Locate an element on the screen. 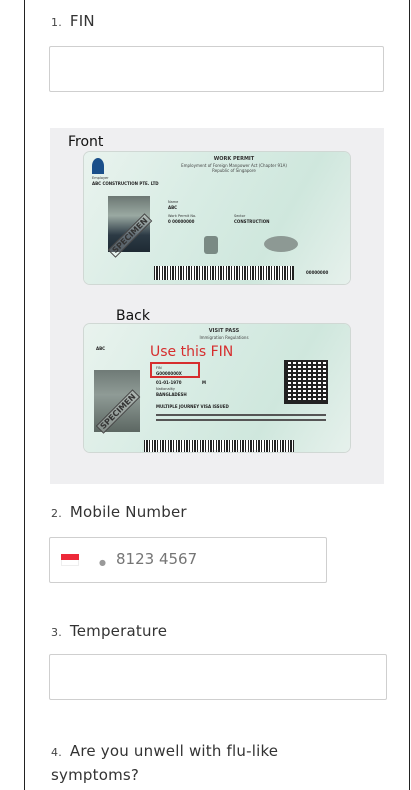 The image size is (411, 790). question-fin-label: 1. FIN is located at coordinates (73, 21).